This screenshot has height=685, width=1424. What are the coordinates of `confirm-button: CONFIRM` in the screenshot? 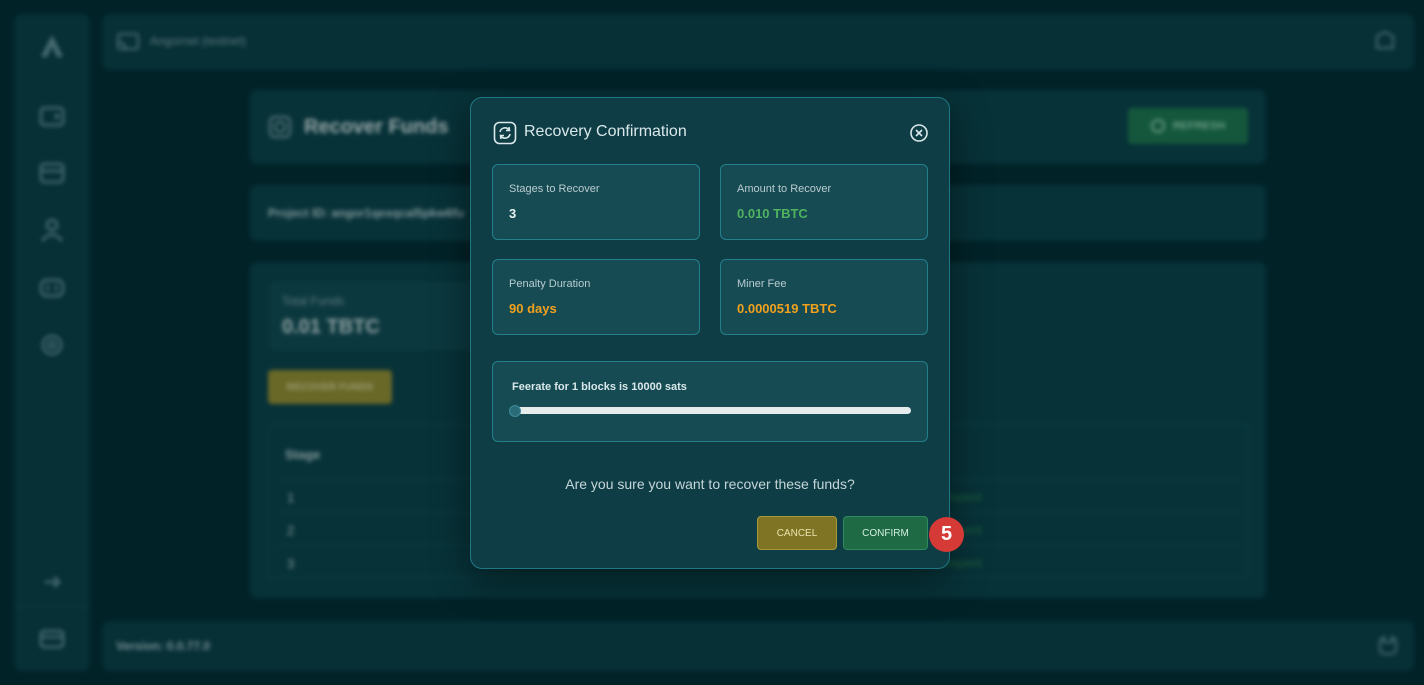 It's located at (885, 533).